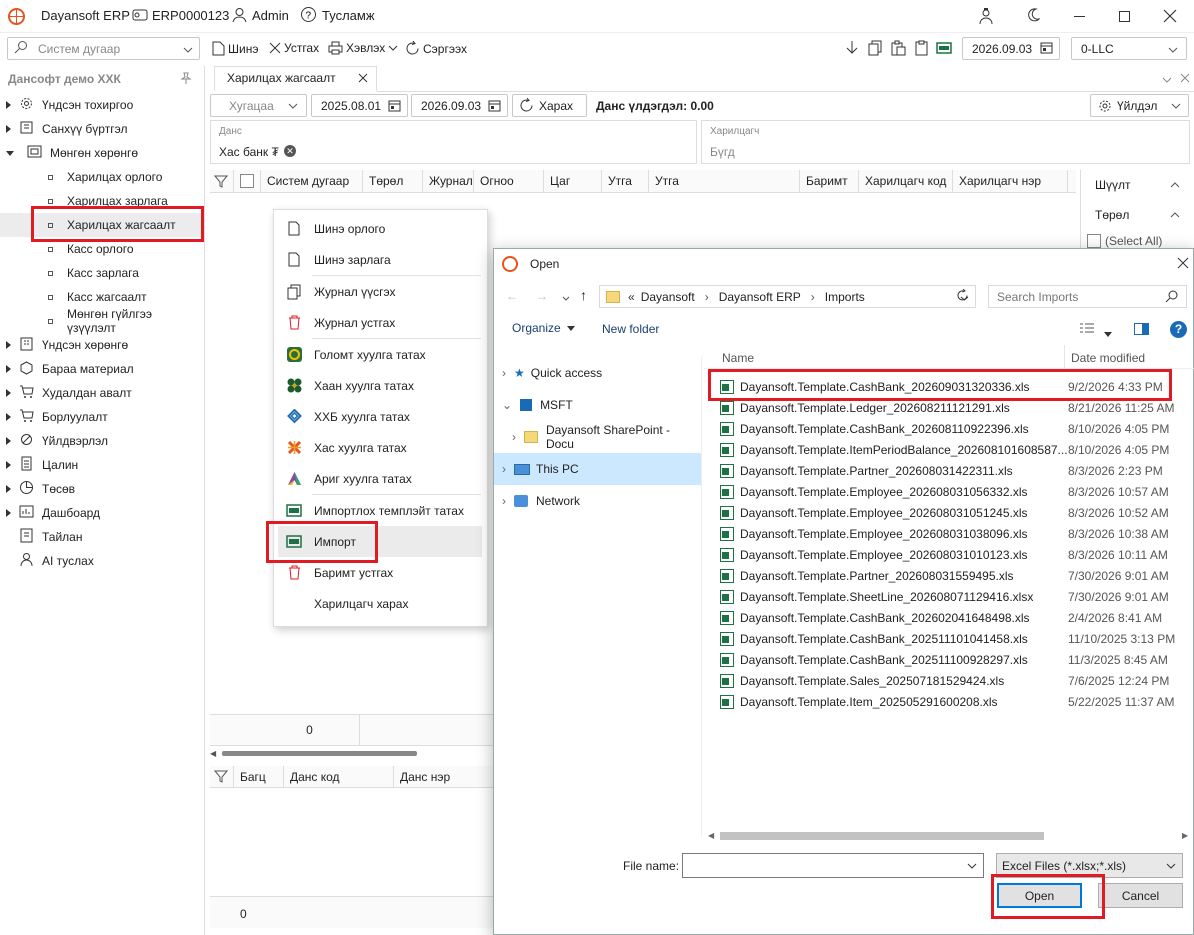 This screenshot has width=1194, height=935. Describe the element at coordinates (760, 297) in the screenshot. I see `breadcrumb-item: Dayansoft ERP` at that location.